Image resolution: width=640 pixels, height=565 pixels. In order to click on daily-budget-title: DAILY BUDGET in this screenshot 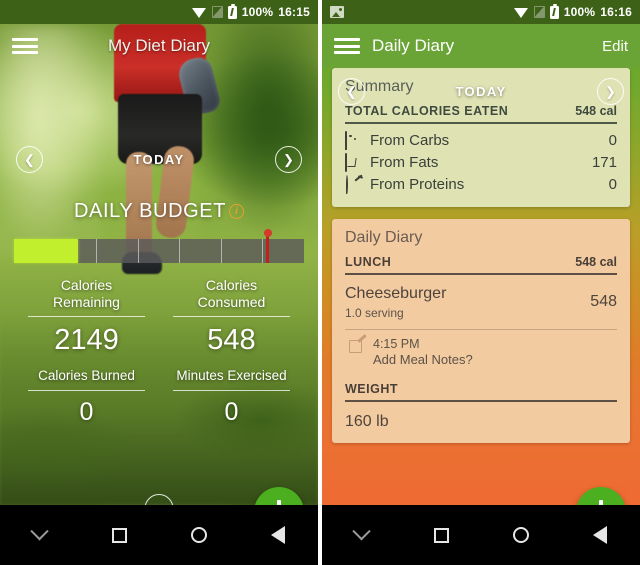, I will do `click(150, 211)`.